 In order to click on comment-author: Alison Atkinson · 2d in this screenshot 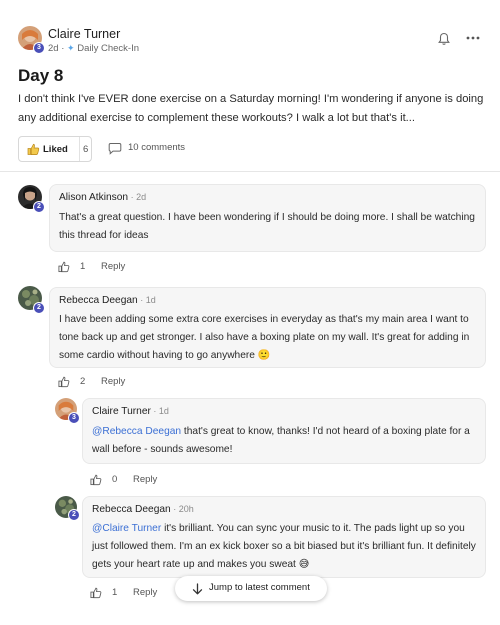, I will do `click(102, 197)`.